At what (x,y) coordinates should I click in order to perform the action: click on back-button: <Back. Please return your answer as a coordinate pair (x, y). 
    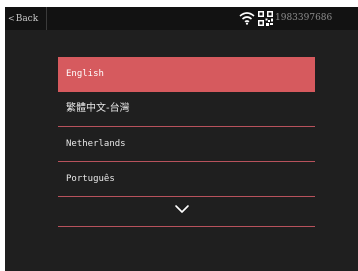
    Looking at the image, I should click on (26, 18).